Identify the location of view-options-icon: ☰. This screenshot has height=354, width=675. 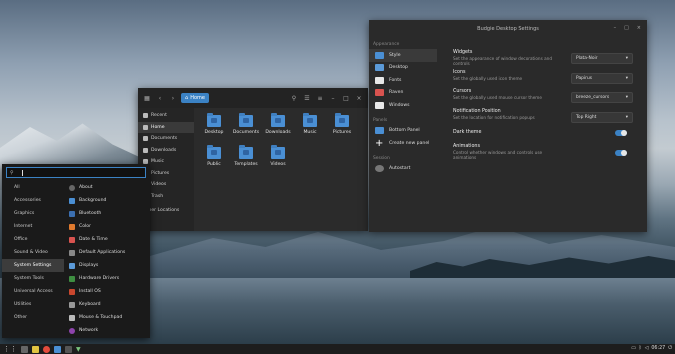
(307, 98).